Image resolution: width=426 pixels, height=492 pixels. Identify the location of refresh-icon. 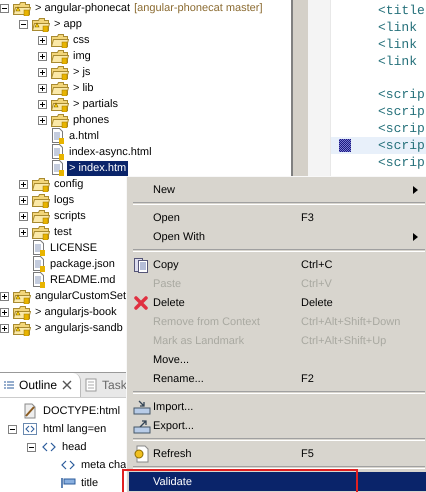
(141, 453).